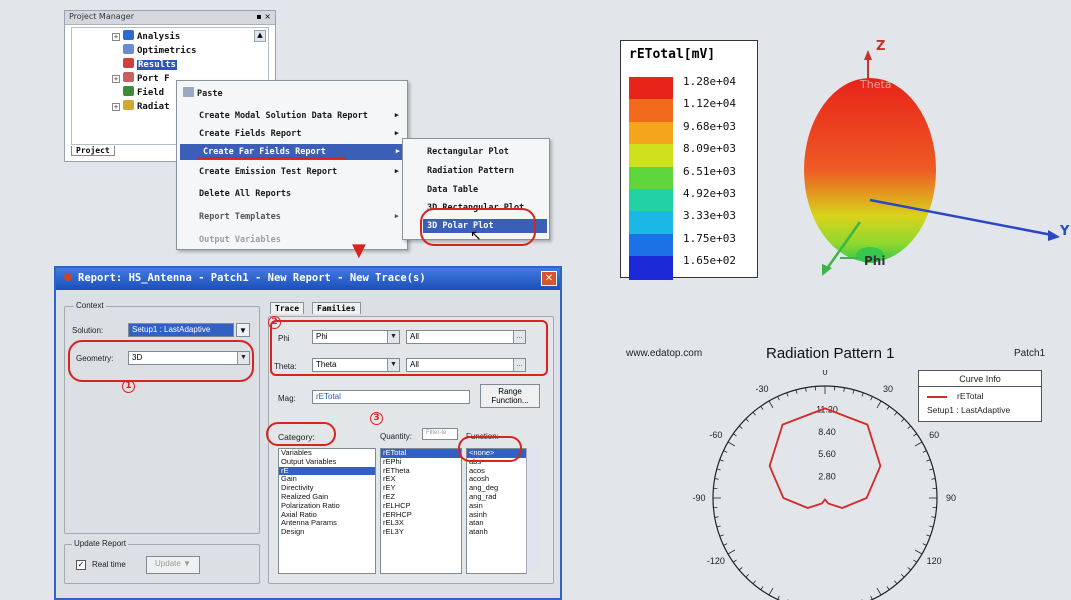 The width and height of the screenshot is (1071, 600). Describe the element at coordinates (440, 434) in the screenshot. I see `quantity-filter: Filter-te` at that location.